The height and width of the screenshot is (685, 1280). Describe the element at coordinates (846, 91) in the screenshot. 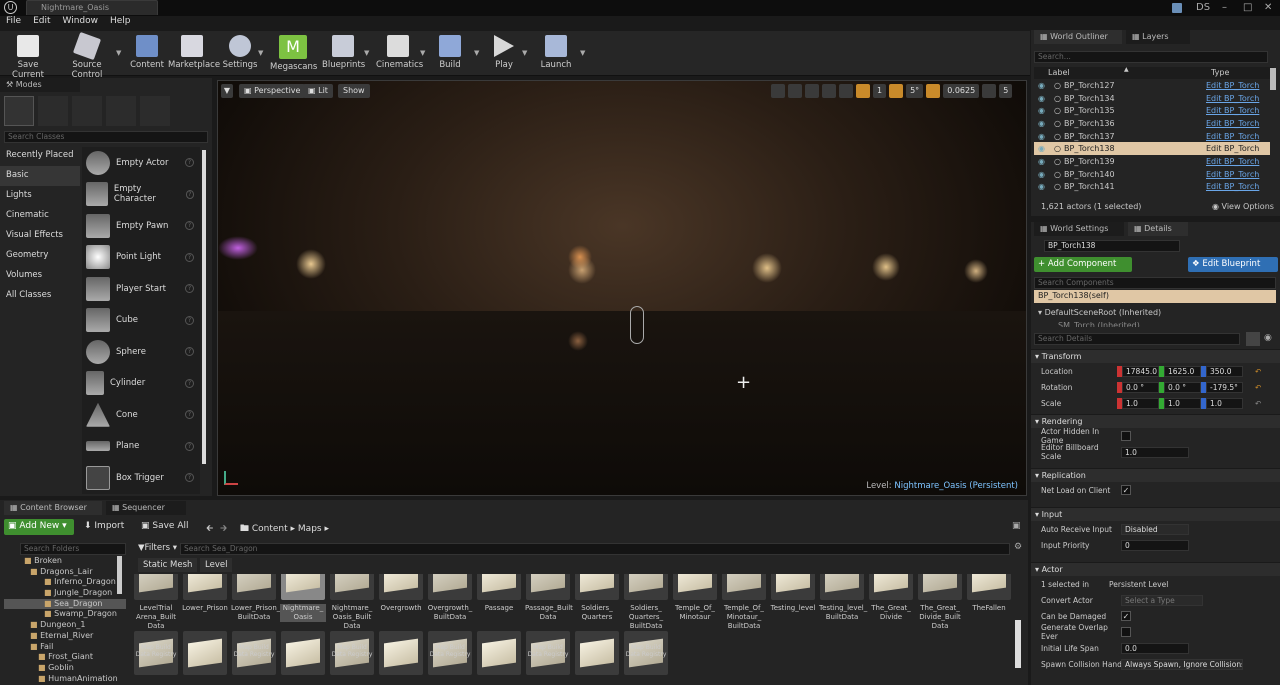

I see `world-local-icon` at that location.